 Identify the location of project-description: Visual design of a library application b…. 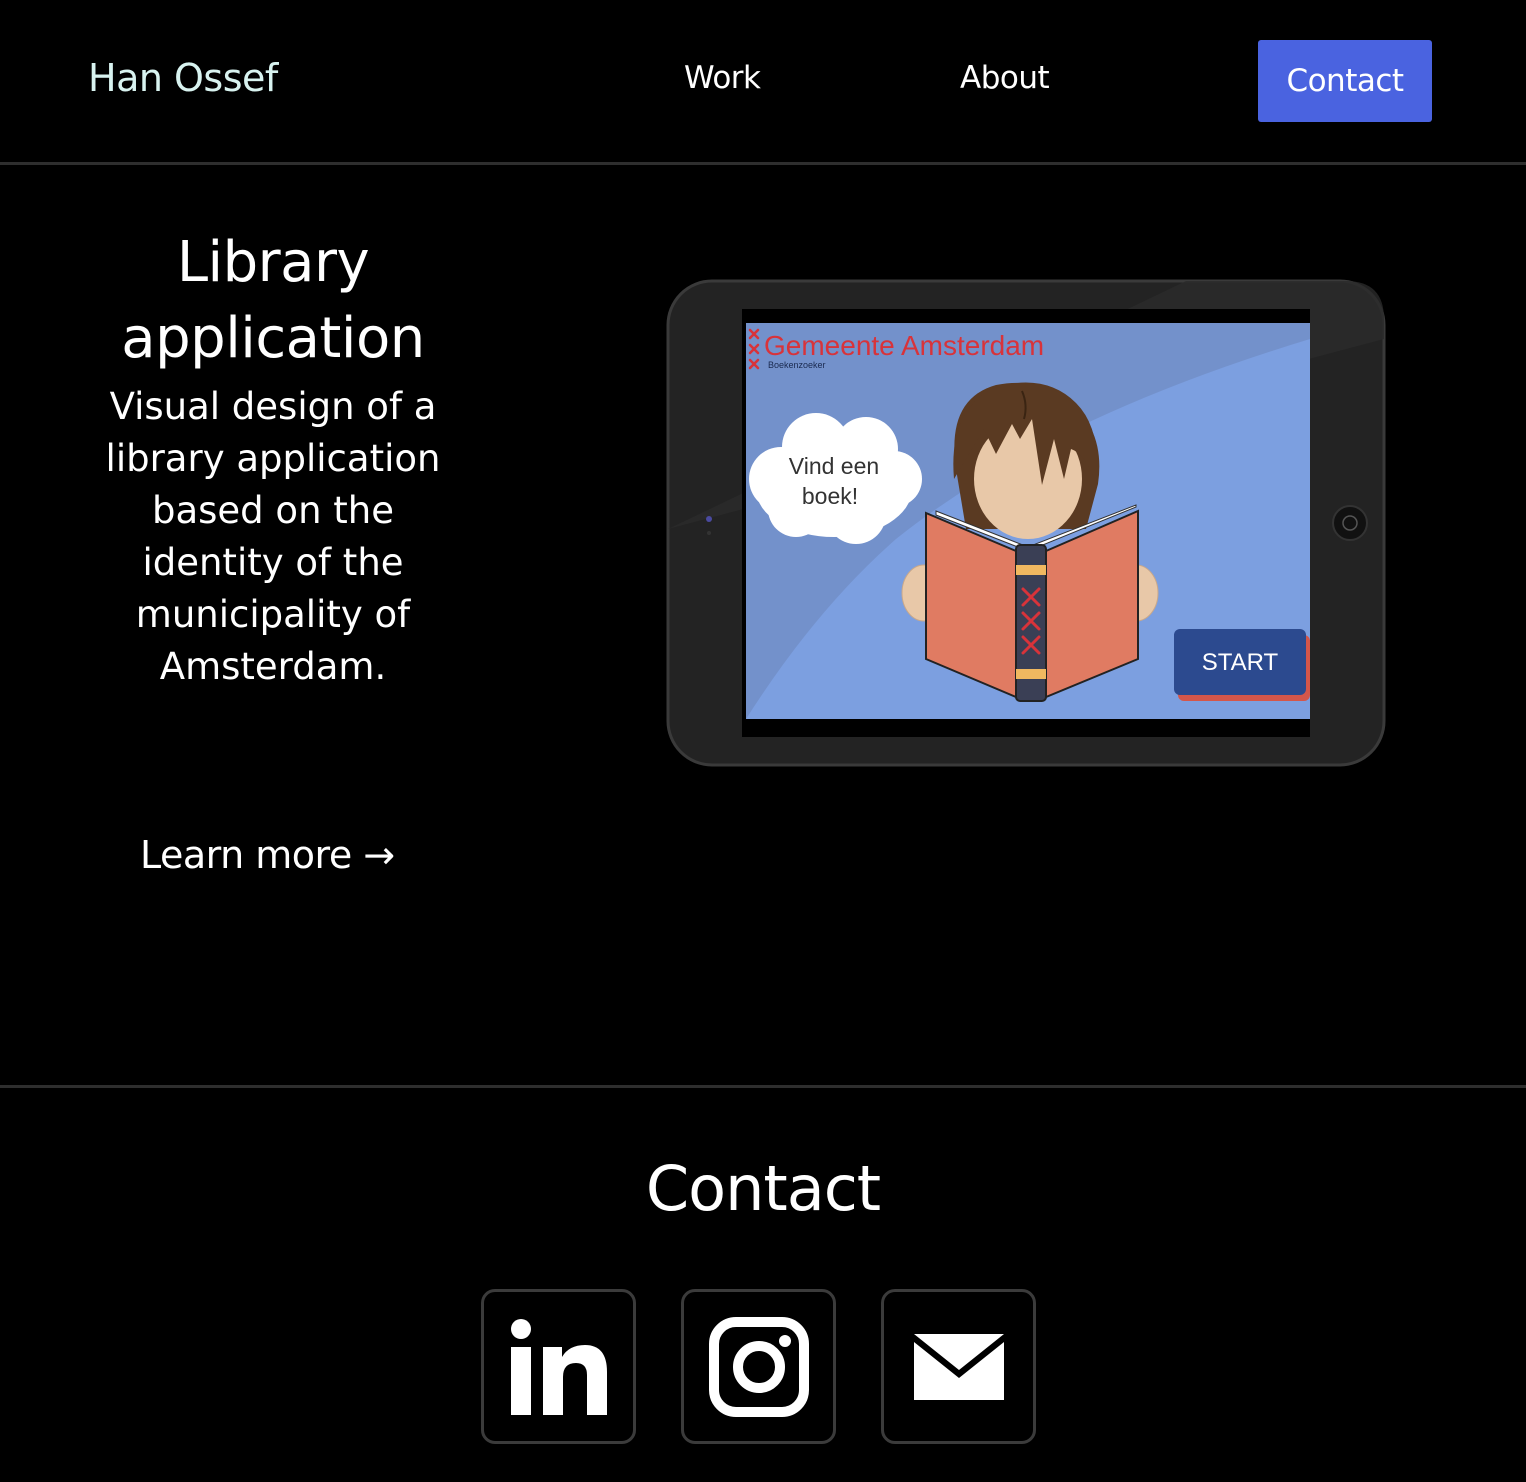
(273, 536).